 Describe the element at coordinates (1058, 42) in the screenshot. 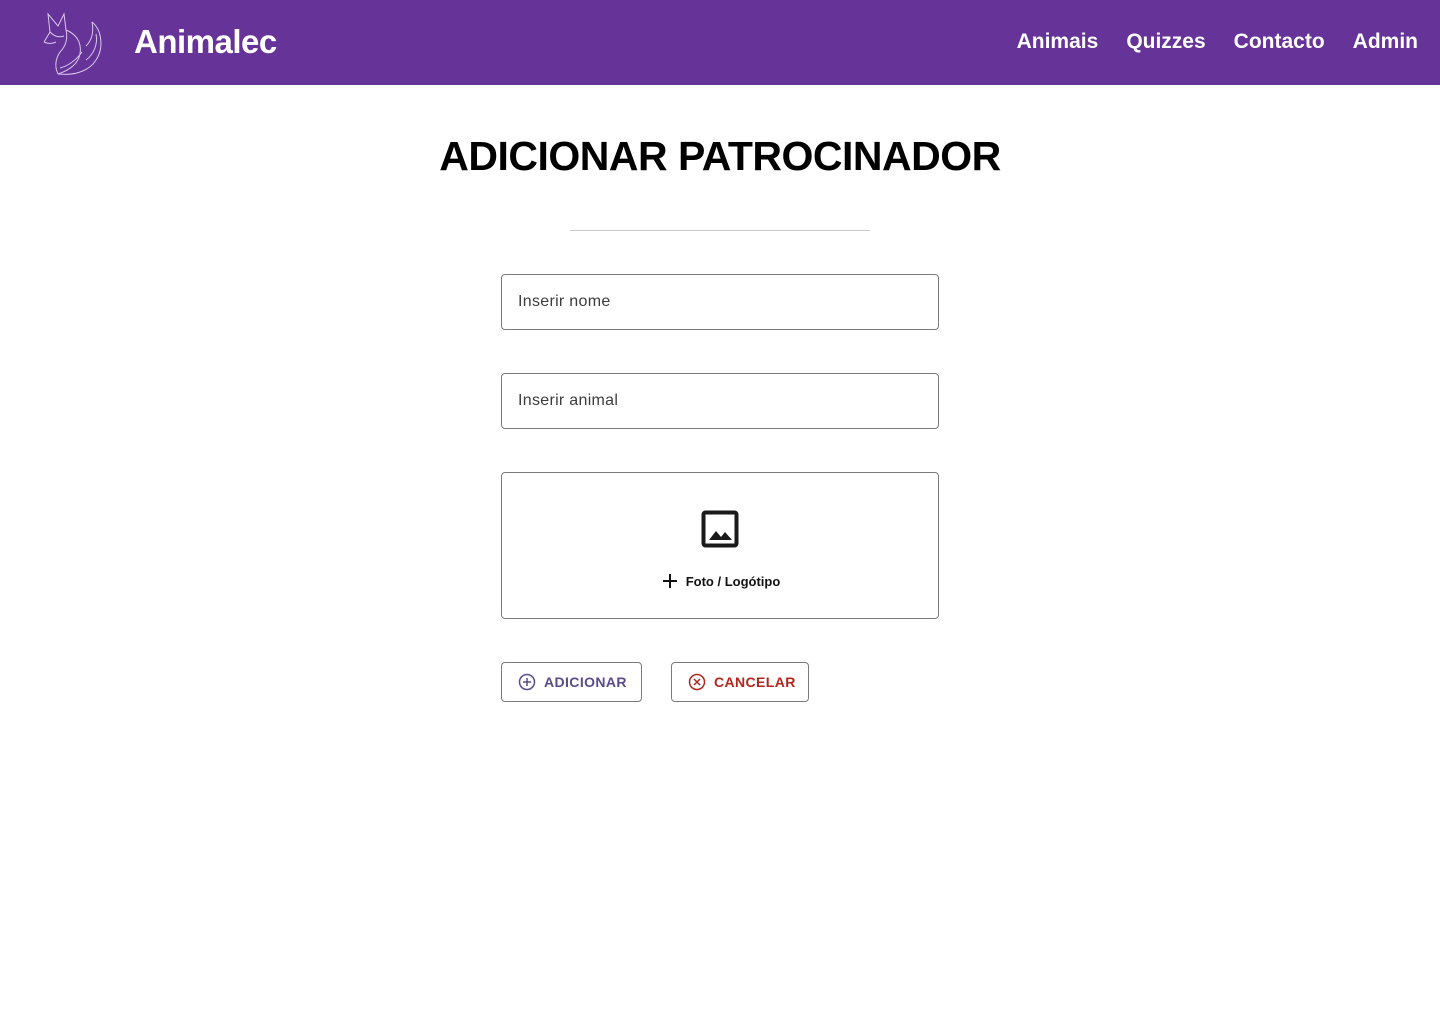

I see `nav-animais: Animais` at that location.